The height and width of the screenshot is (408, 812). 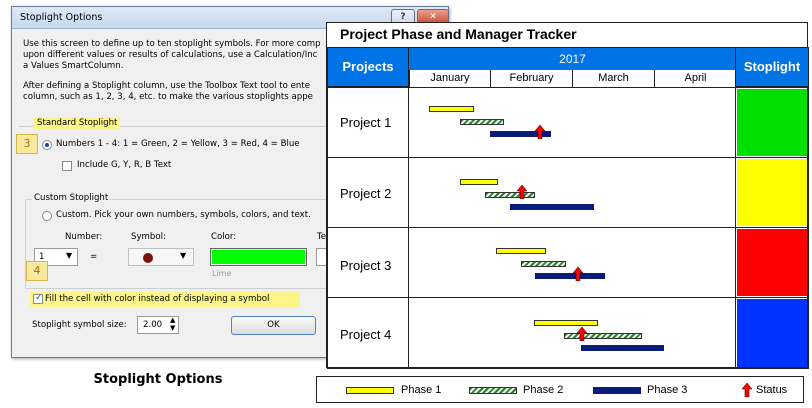 I want to click on text-label: Te, so click(x=322, y=237).